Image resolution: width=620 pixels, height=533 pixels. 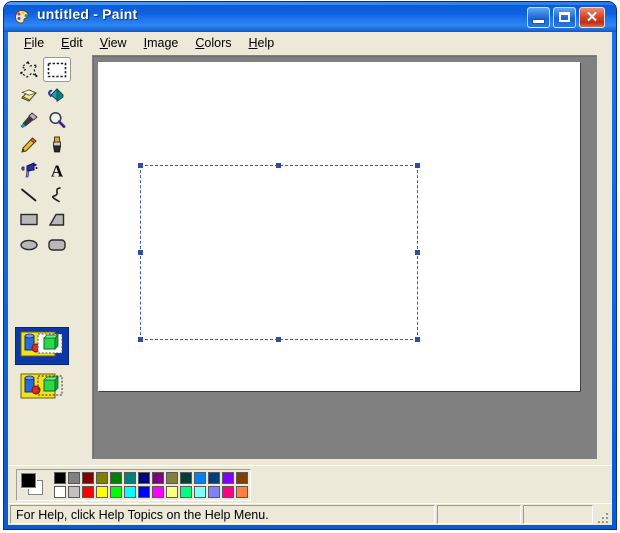 What do you see at coordinates (29, 119) in the screenshot?
I see `pick-color-tool` at bounding box center [29, 119].